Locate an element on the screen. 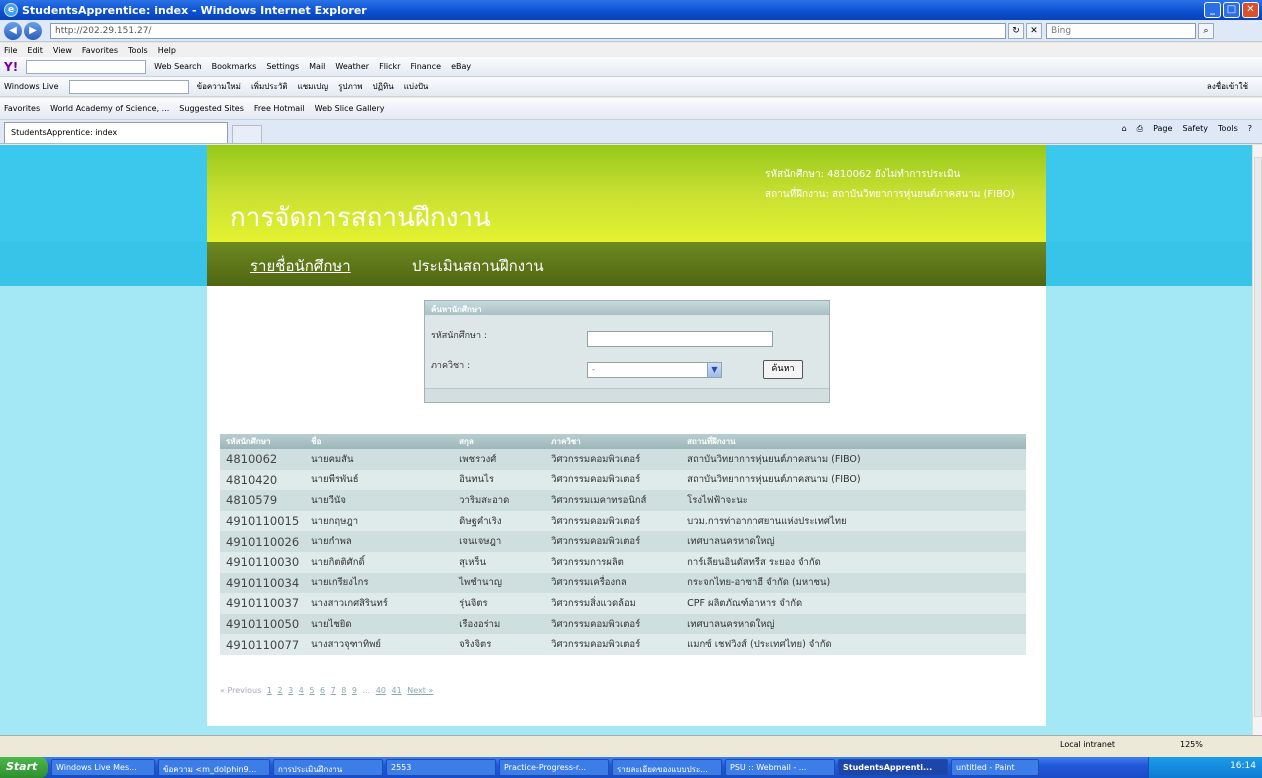 The height and width of the screenshot is (778, 1262). vertical-scrollbar is located at coordinates (1257, 440).